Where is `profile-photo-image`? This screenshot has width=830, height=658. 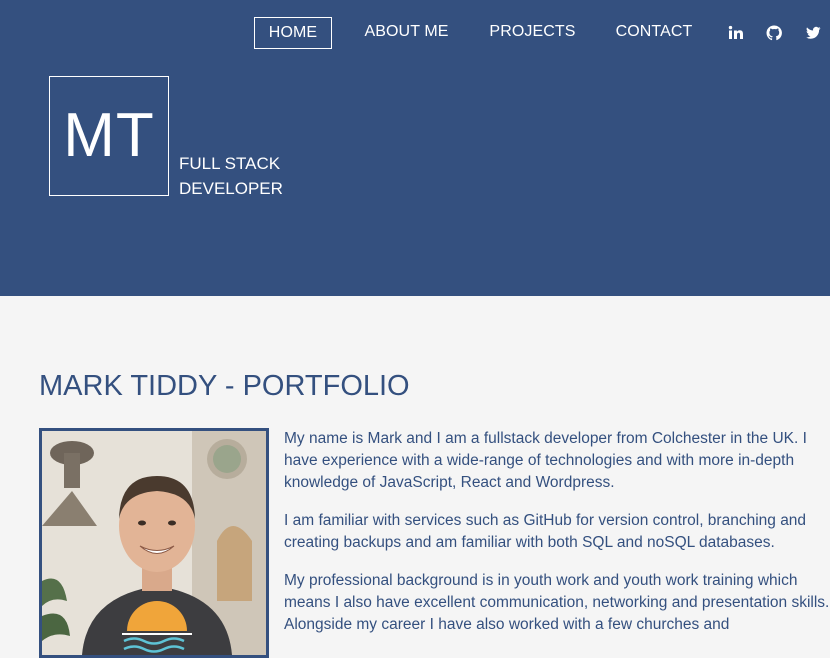
profile-photo-image is located at coordinates (154, 543).